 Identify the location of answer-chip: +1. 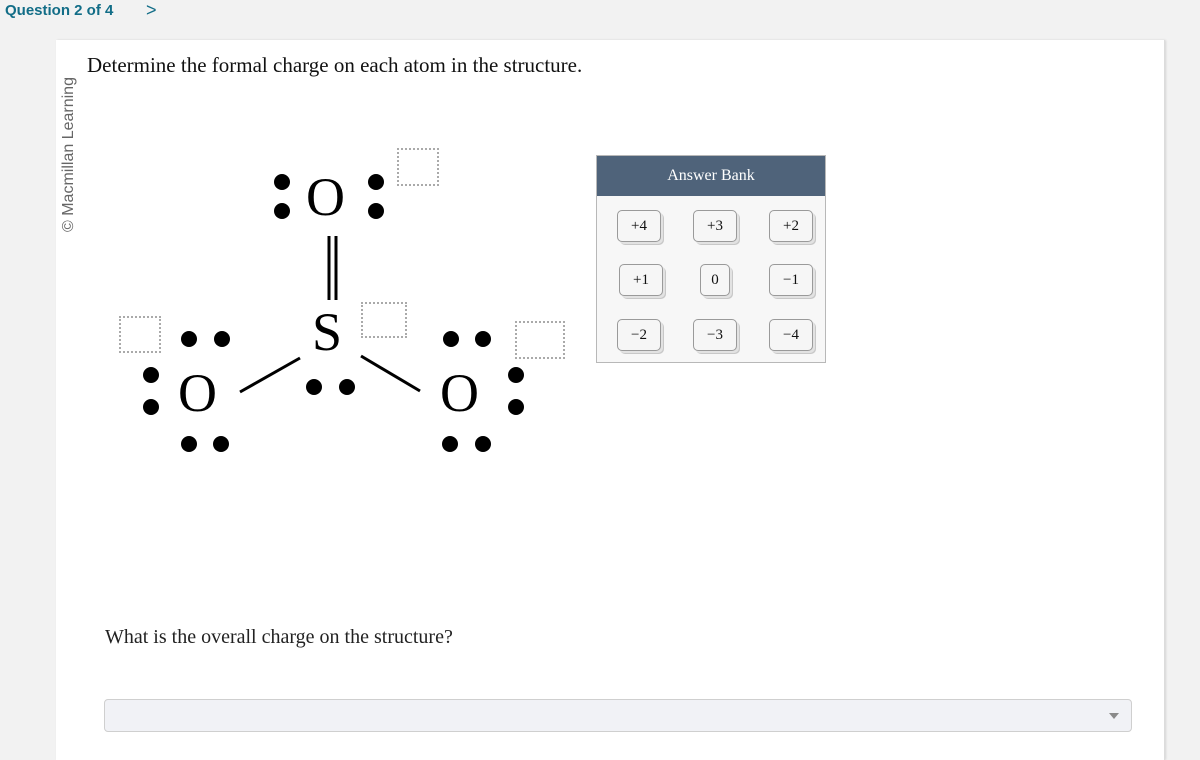
(641, 280).